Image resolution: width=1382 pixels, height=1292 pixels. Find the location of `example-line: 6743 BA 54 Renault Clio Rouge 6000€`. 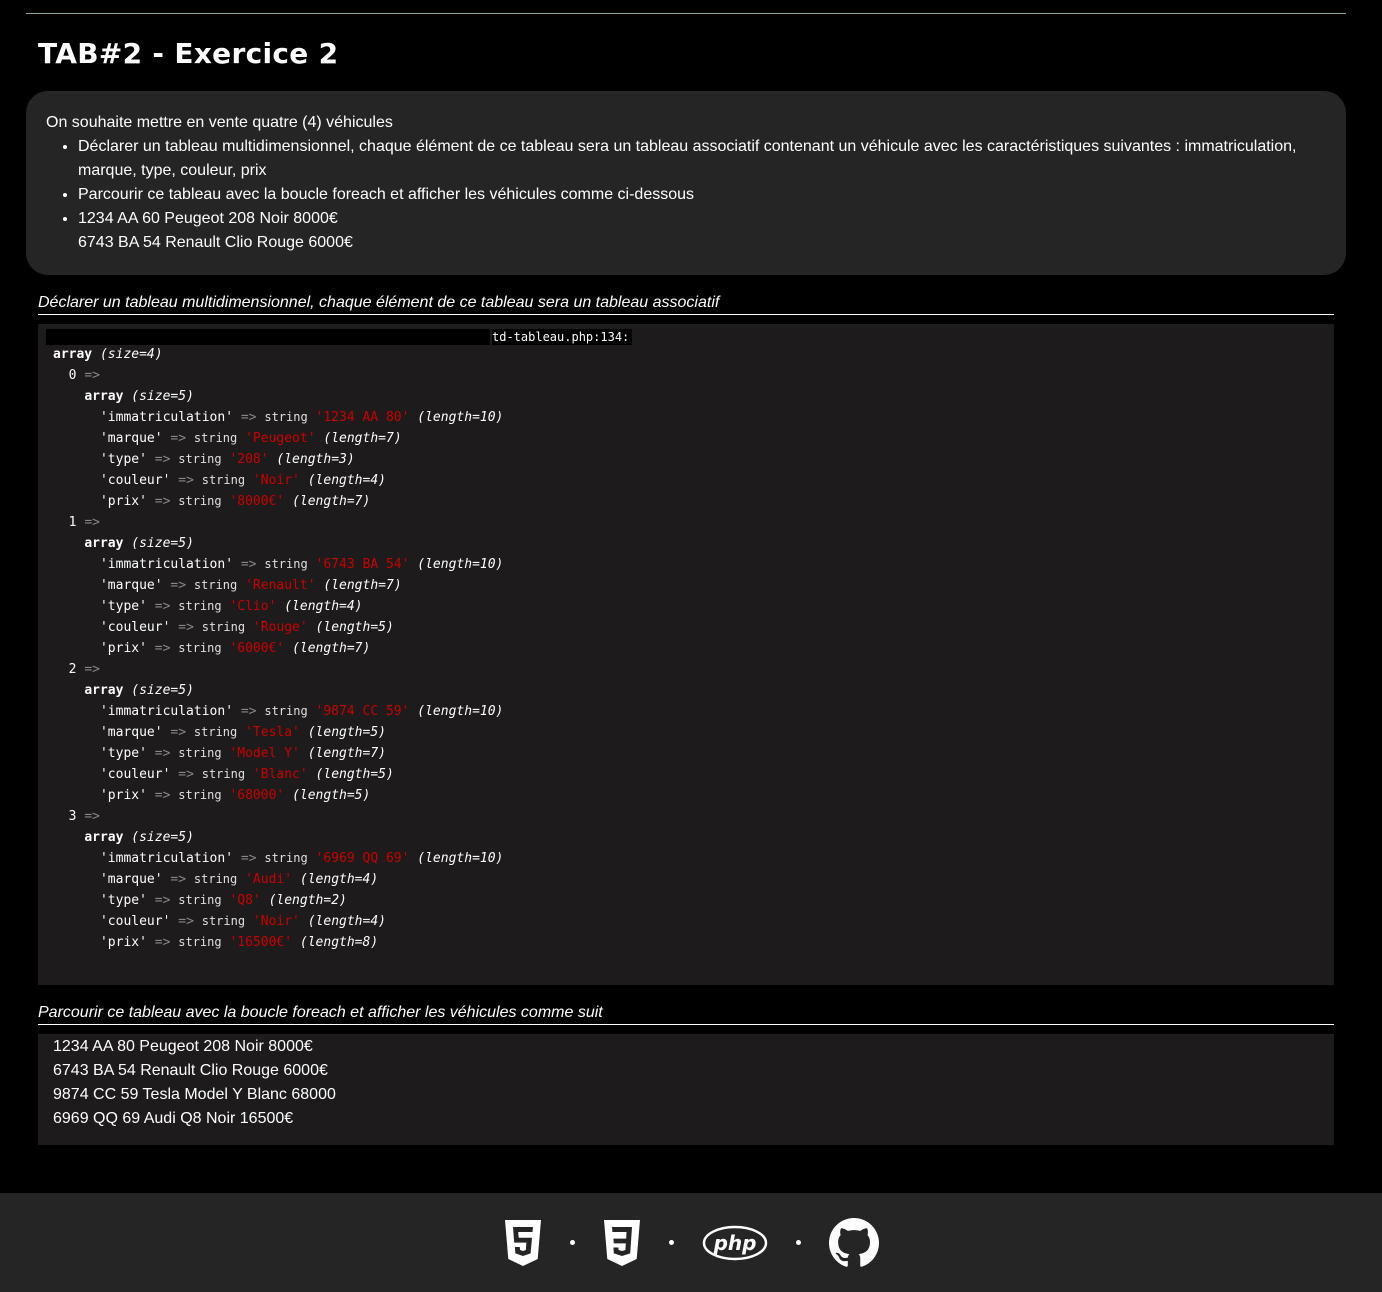

example-line: 6743 BA 54 Renault Clio Rouge 6000€ is located at coordinates (215, 242).